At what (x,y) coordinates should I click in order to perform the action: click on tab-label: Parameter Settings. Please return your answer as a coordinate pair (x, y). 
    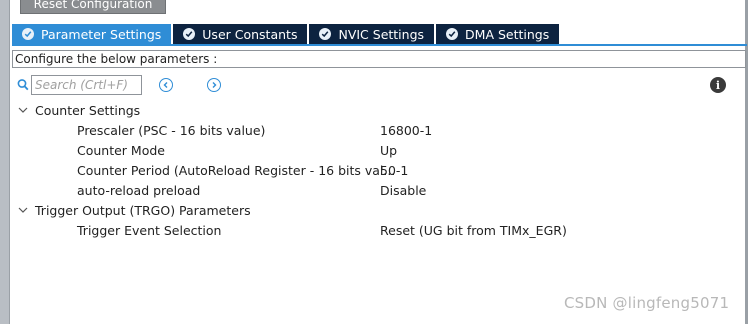
    Looking at the image, I should click on (101, 34).